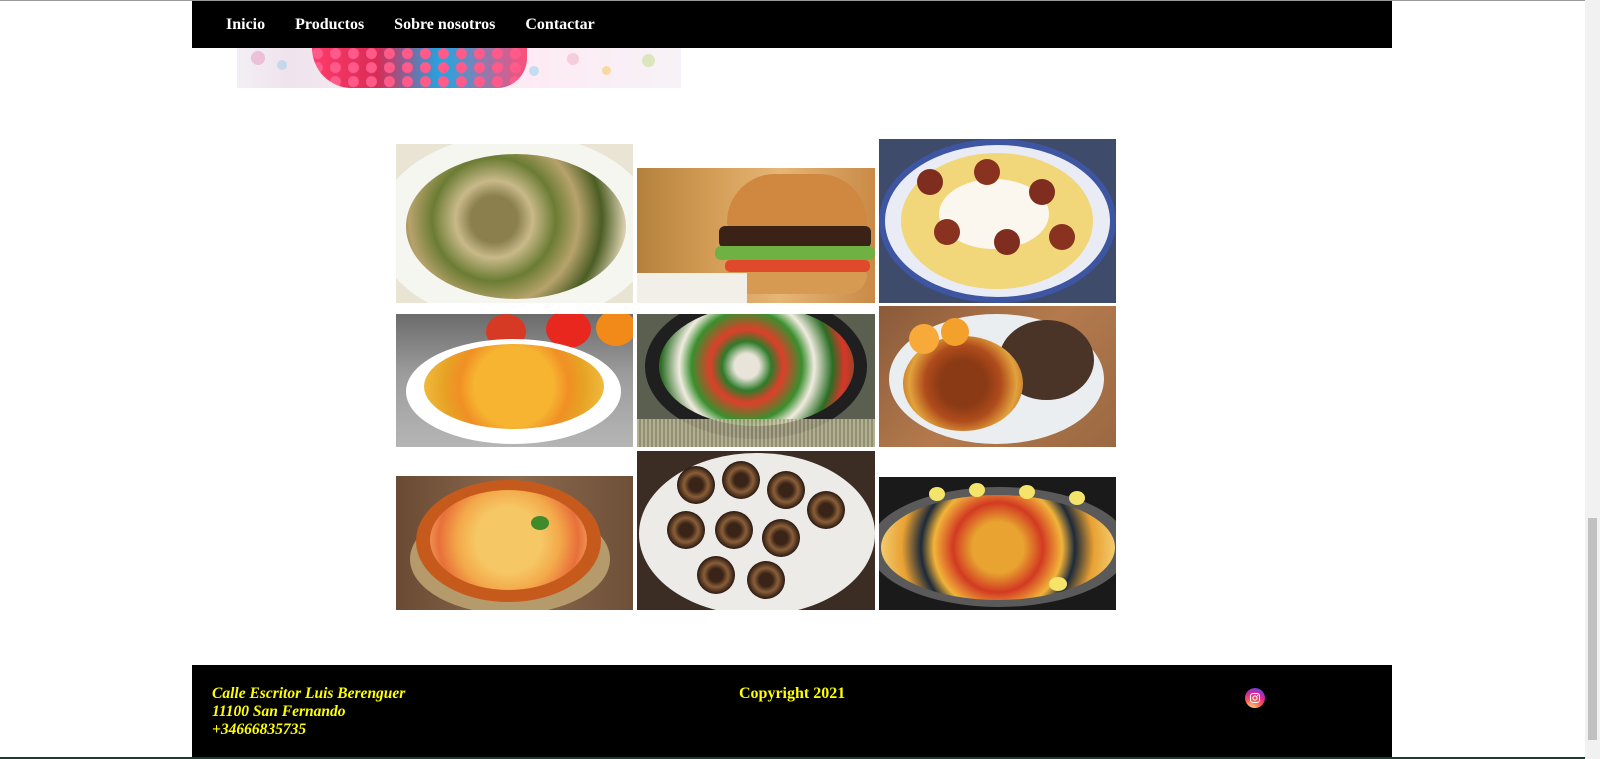 This screenshot has height=759, width=1600. What do you see at coordinates (559, 25) in the screenshot?
I see `nav-link-contactar: Contactar` at bounding box center [559, 25].